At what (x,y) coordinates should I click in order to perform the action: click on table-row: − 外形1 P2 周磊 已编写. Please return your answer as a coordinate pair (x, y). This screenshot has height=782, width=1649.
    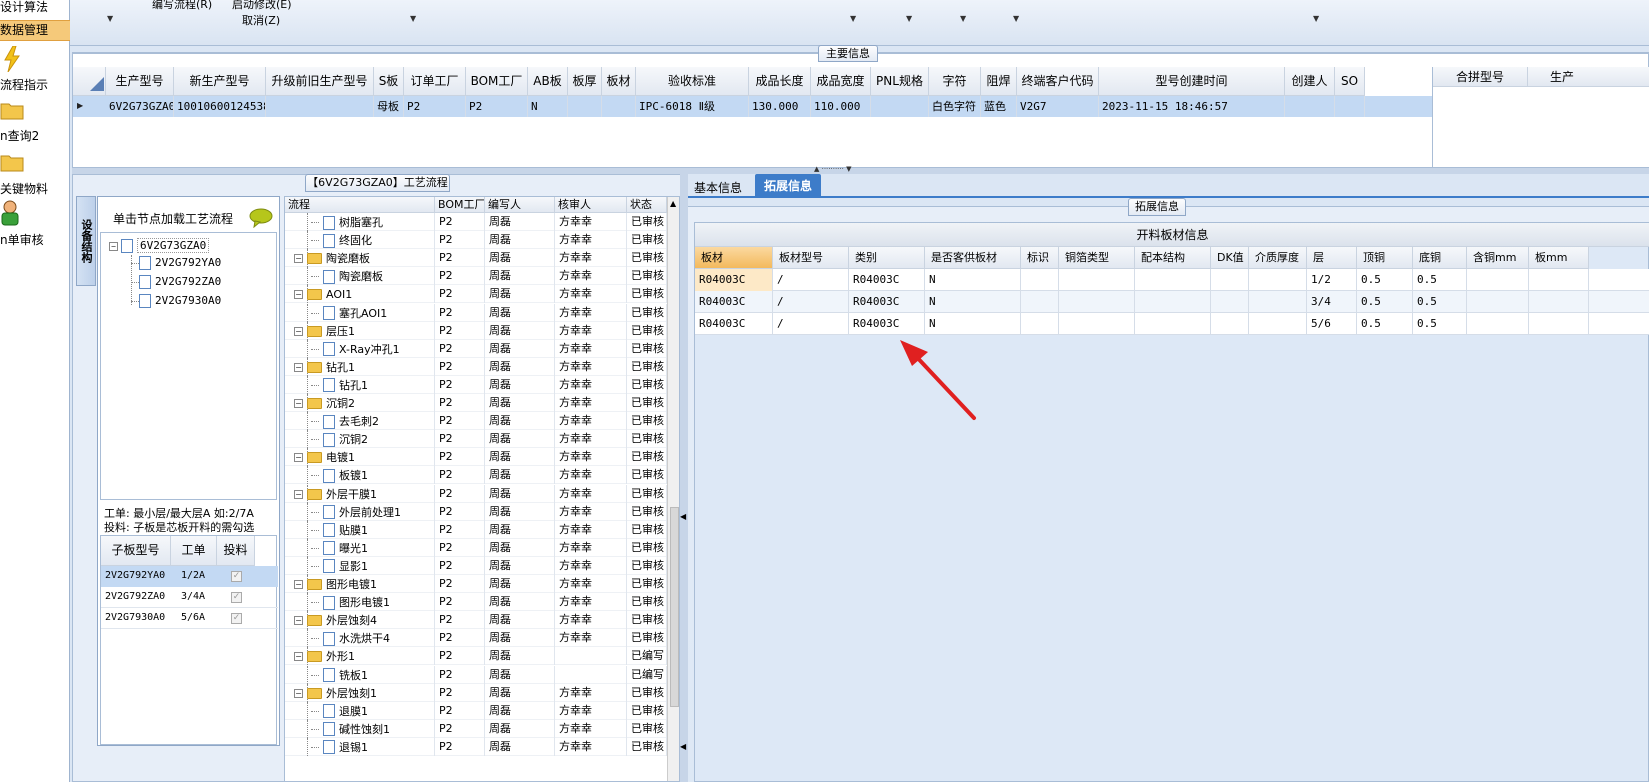
    Looking at the image, I should click on (476, 656).